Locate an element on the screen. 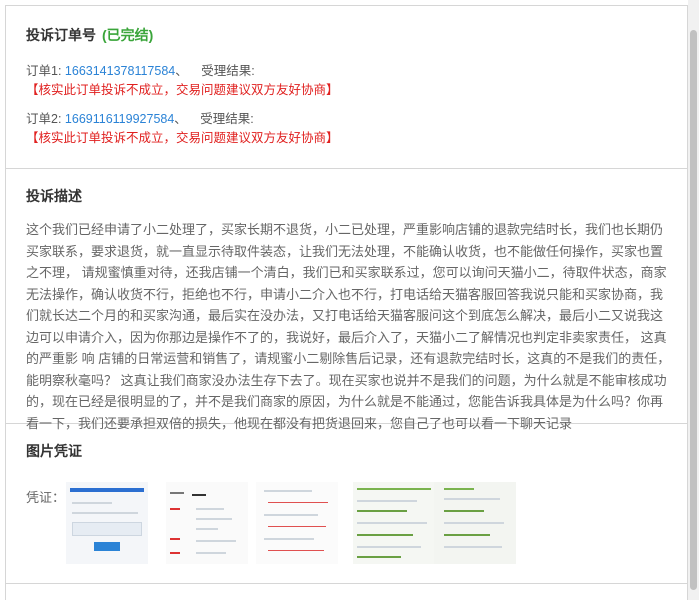 This screenshot has height=600, width=699. complaint-order-title: 投诉订单号 (已完结) is located at coordinates (89, 35).